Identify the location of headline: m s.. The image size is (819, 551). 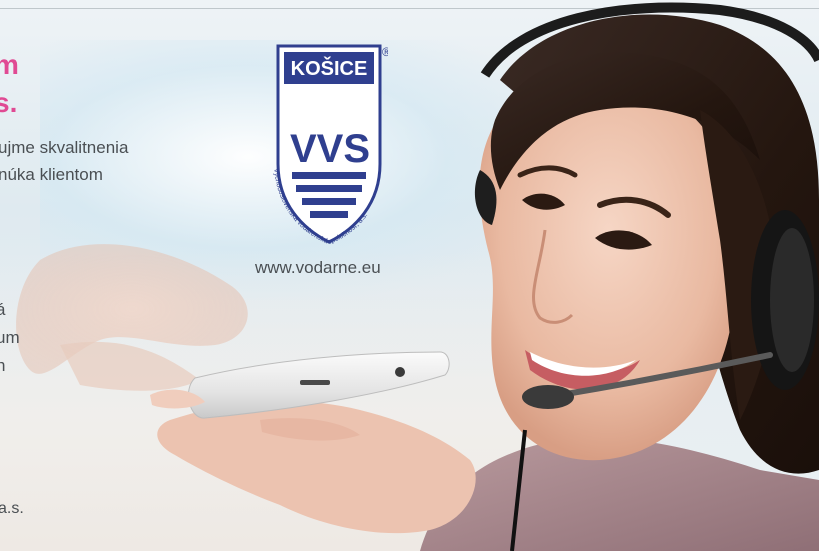
(9, 84).